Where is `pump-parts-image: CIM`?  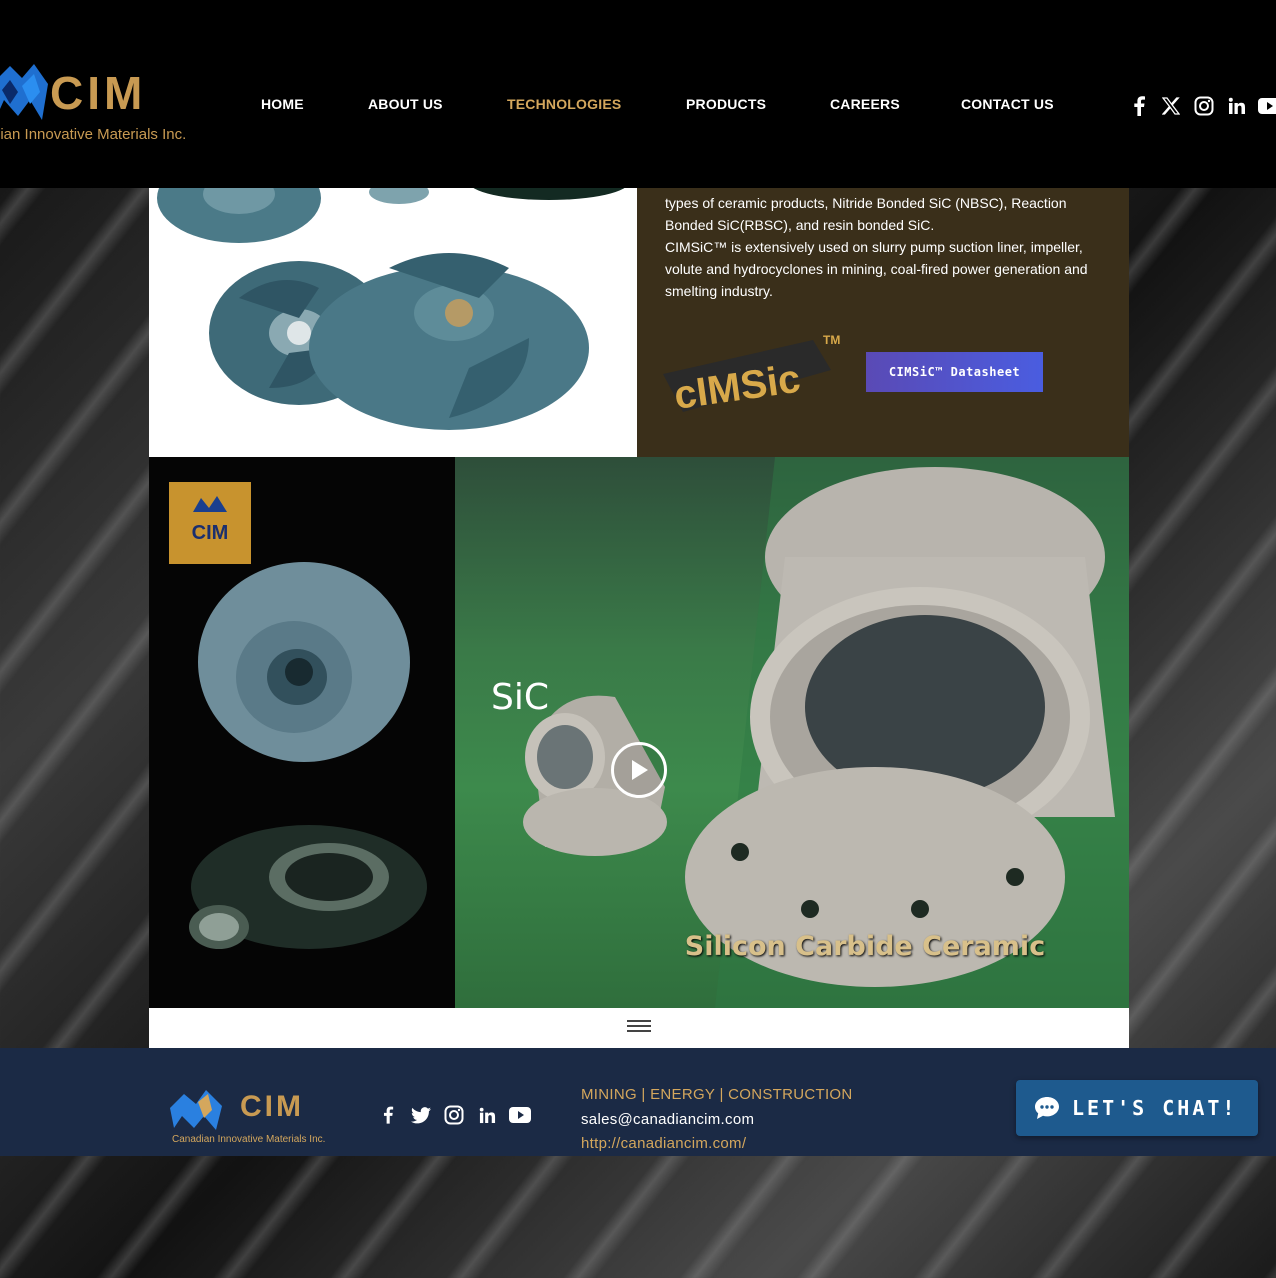 pump-parts-image: CIM is located at coordinates (302, 732).